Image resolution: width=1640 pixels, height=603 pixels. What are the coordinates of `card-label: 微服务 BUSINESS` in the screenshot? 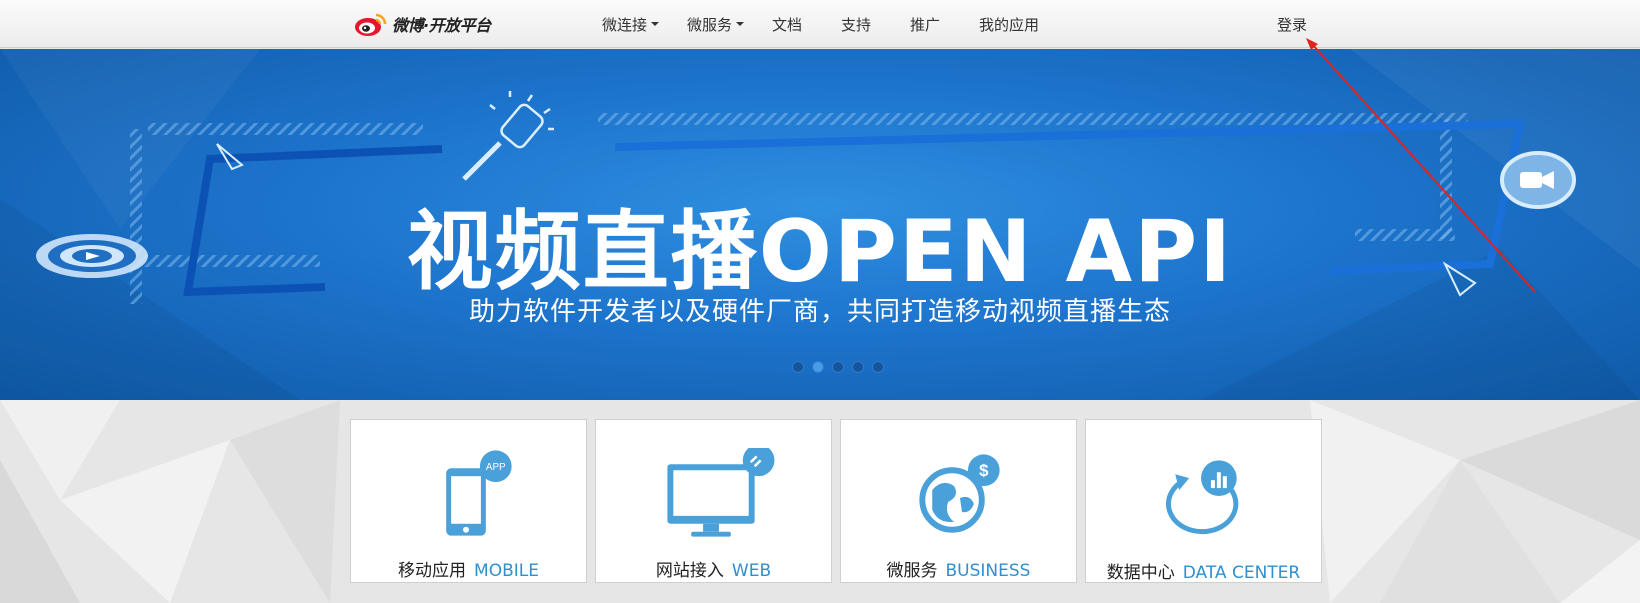 It's located at (958, 568).